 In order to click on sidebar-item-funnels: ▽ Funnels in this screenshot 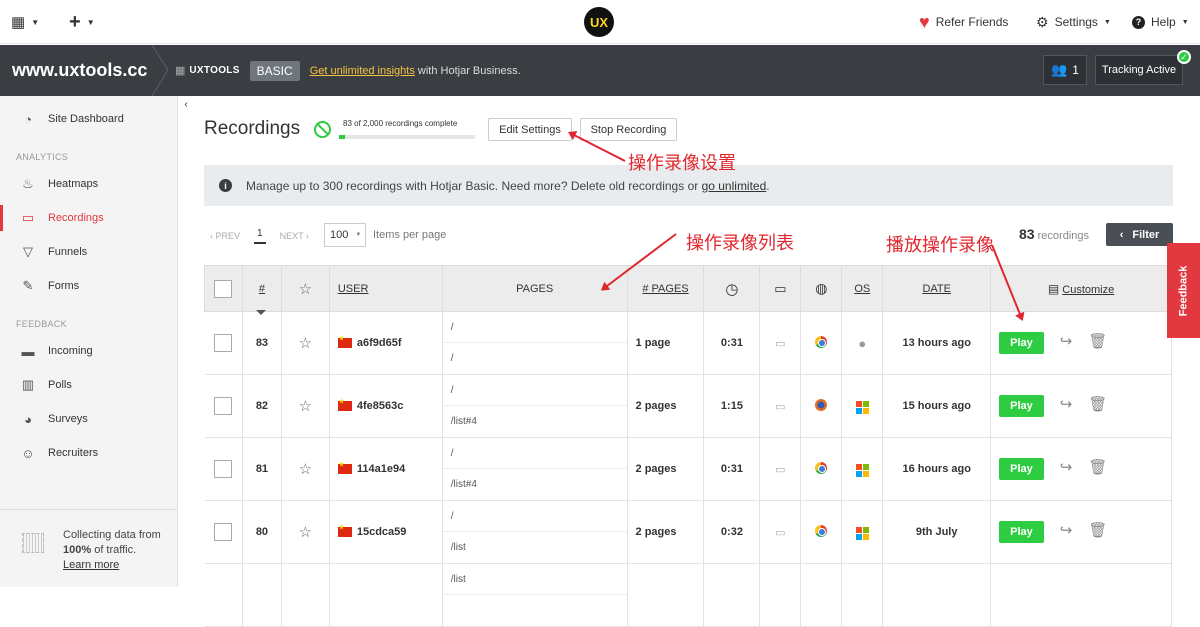, I will do `click(89, 252)`.